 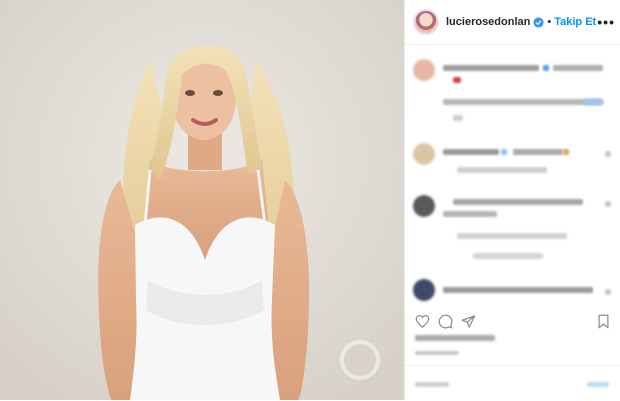 I want to click on username: lucierosedonlan, so click(x=488, y=22).